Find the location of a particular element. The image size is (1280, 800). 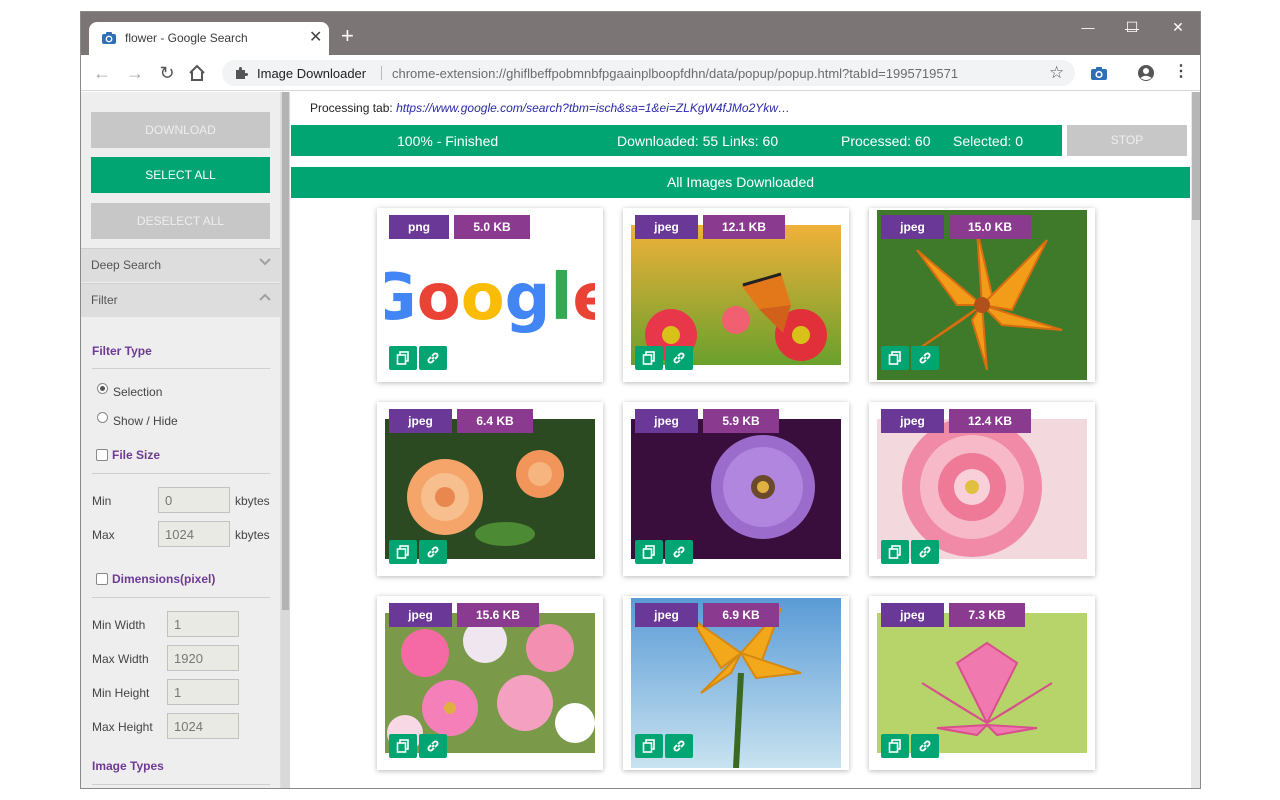

radio-selection is located at coordinates (102, 388).